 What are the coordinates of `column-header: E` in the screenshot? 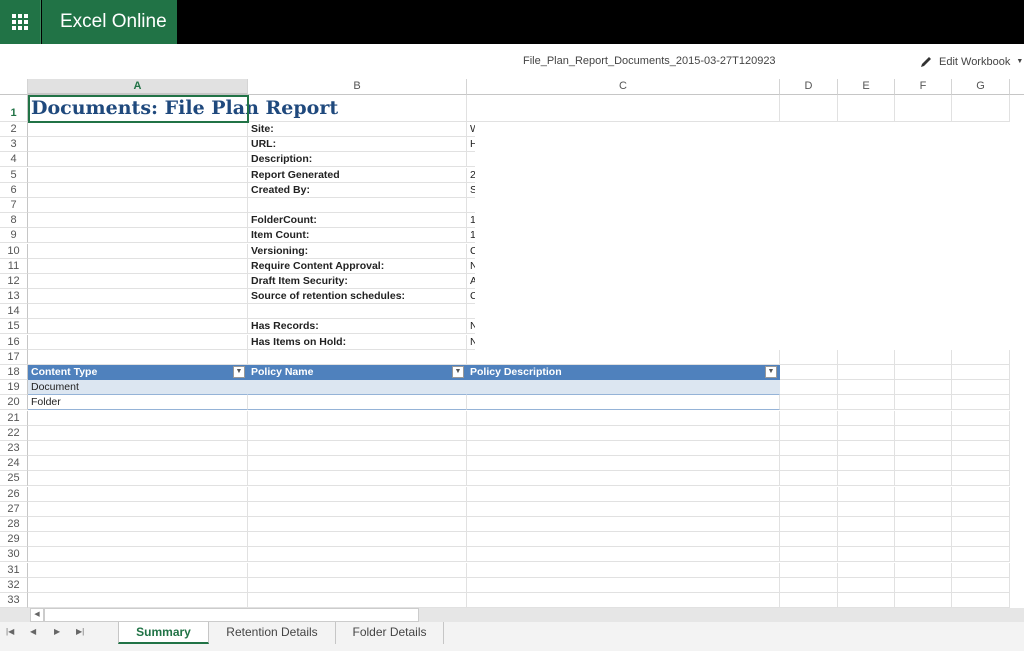 It's located at (866, 87).